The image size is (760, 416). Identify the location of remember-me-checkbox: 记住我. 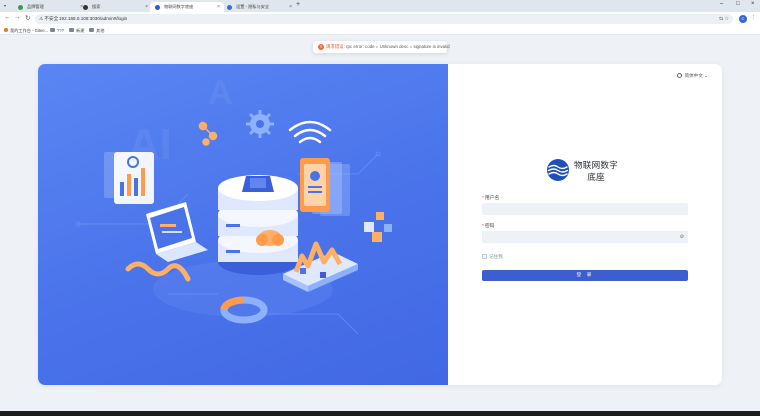
(492, 257).